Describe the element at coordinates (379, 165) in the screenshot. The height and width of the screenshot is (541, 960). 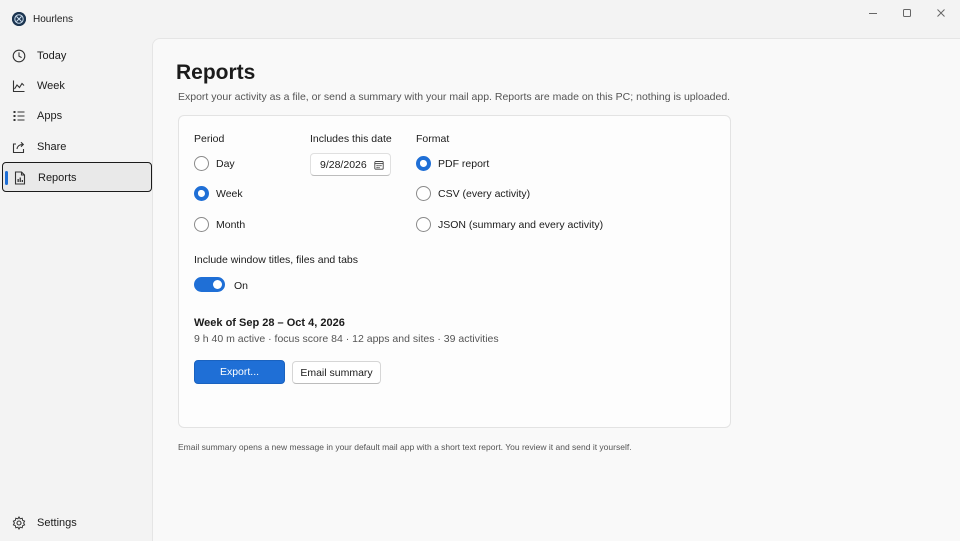
I see `calendar-icon` at that location.